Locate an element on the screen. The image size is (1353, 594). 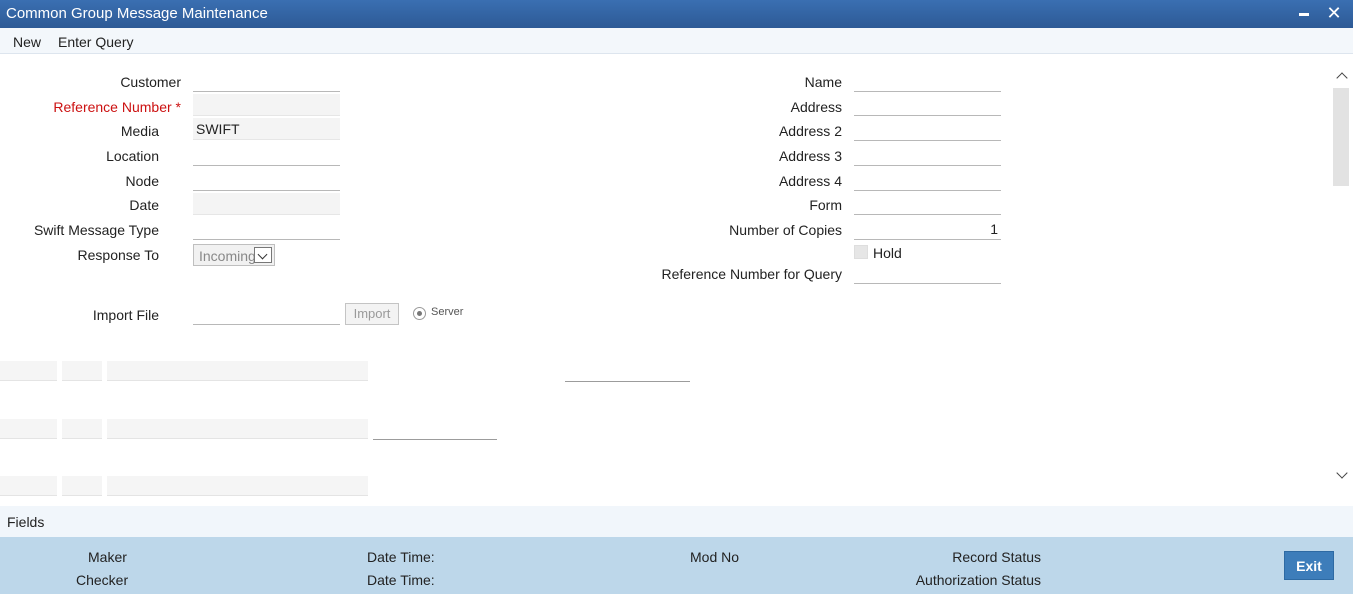
node-label: Node is located at coordinates (142, 181).